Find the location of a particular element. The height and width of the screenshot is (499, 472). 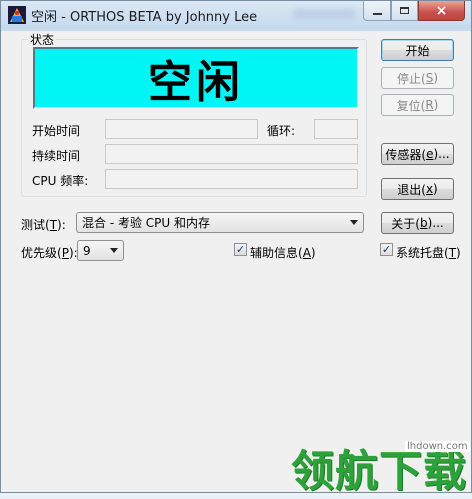

aux-info-label-text: 辅助信息( is located at coordinates (276, 253).